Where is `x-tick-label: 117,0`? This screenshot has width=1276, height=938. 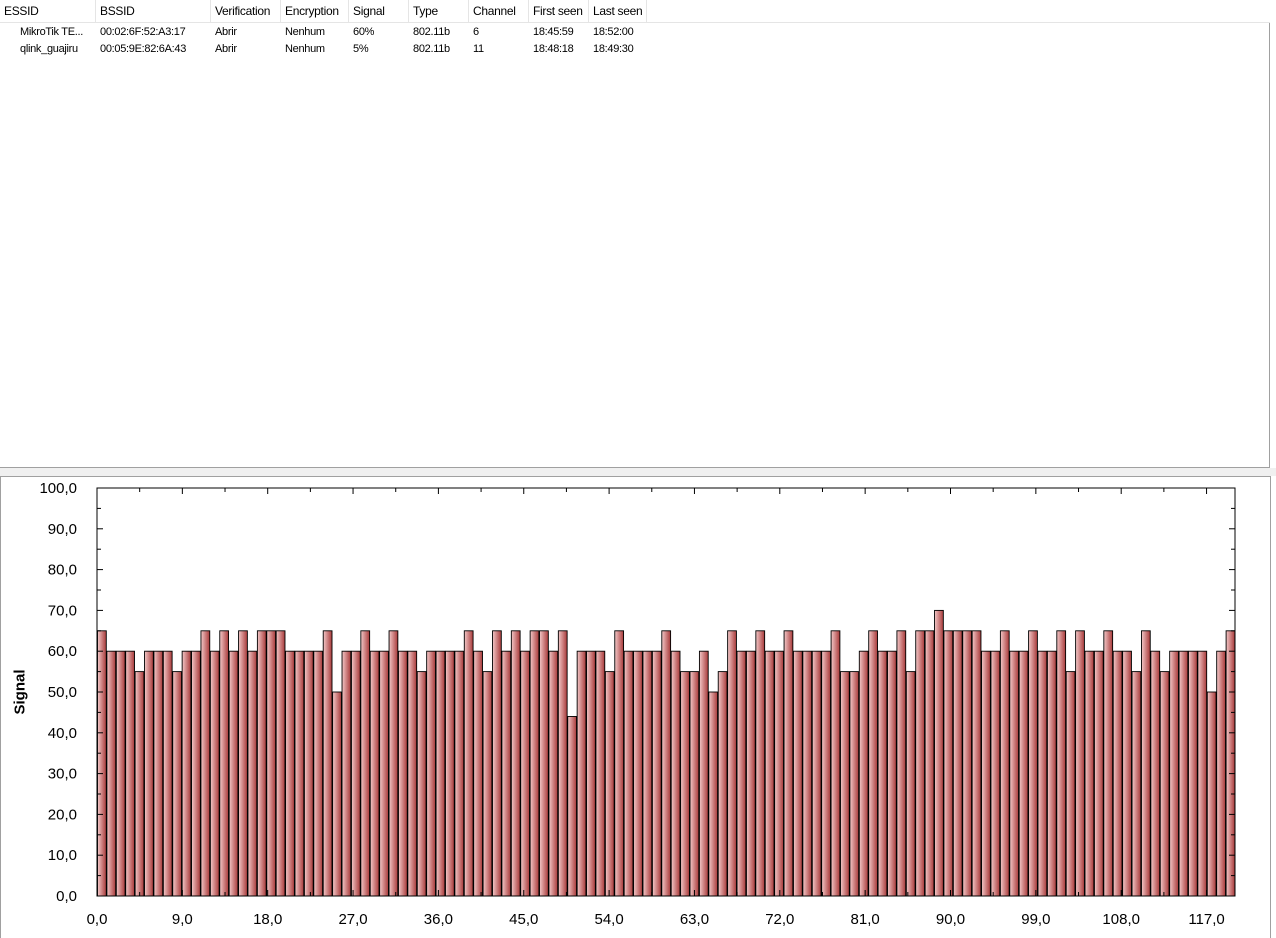 x-tick-label: 117,0 is located at coordinates (1206, 919).